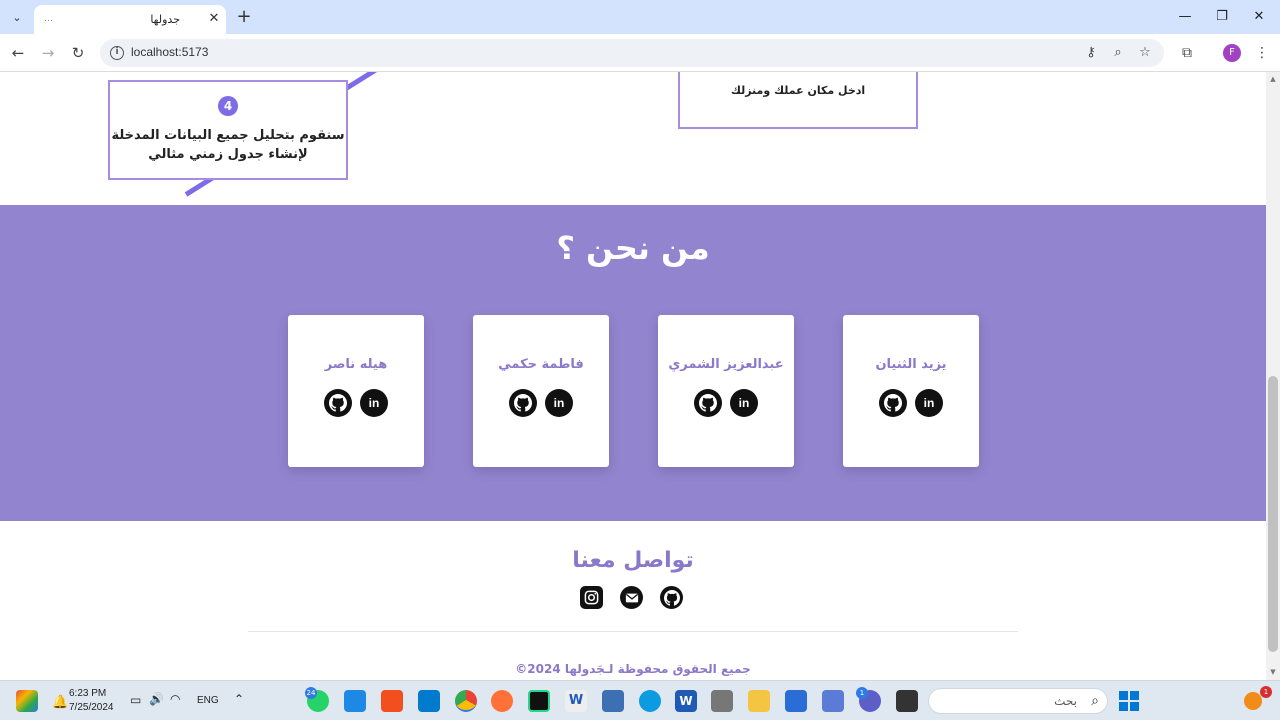  What do you see at coordinates (214, 19) in the screenshot?
I see `tab-close-icon: ✕` at bounding box center [214, 19].